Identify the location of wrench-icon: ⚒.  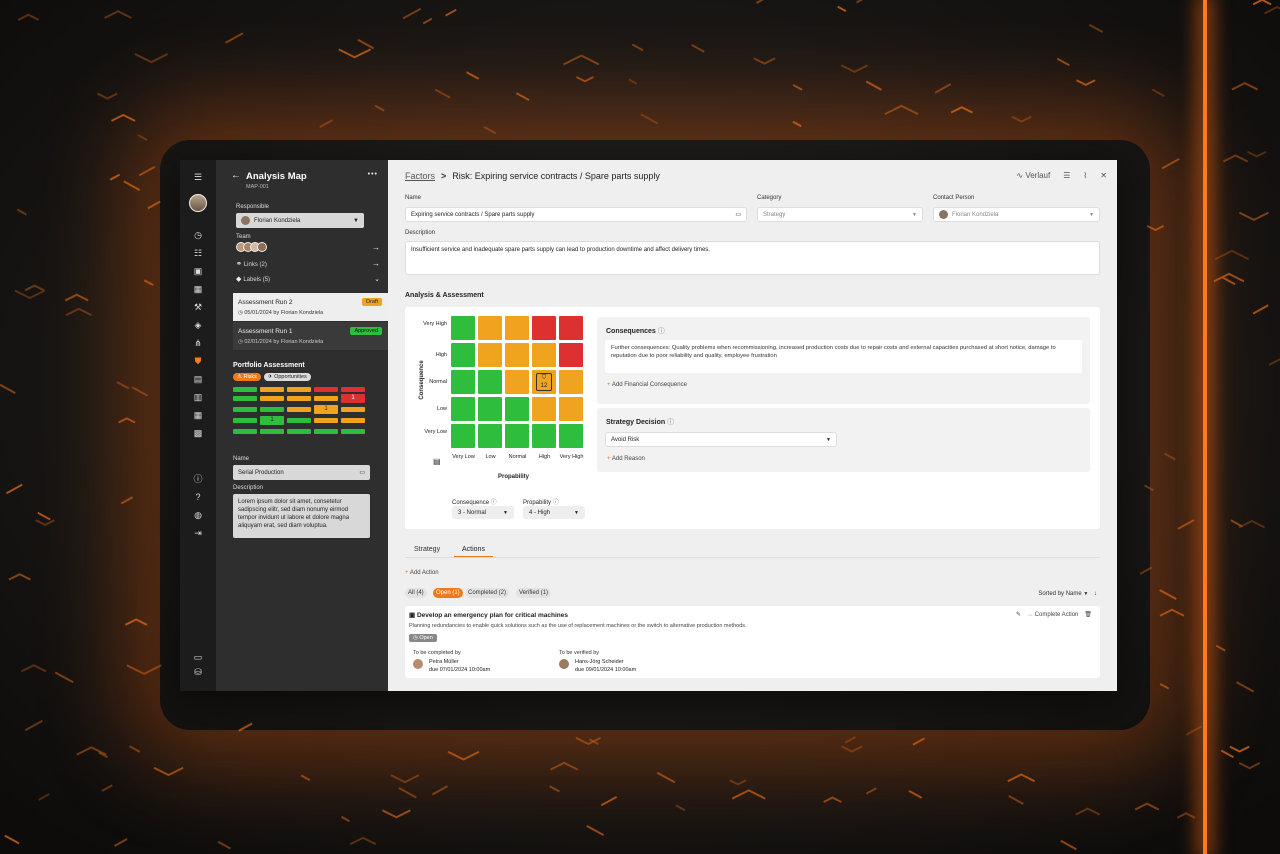
(198, 307).